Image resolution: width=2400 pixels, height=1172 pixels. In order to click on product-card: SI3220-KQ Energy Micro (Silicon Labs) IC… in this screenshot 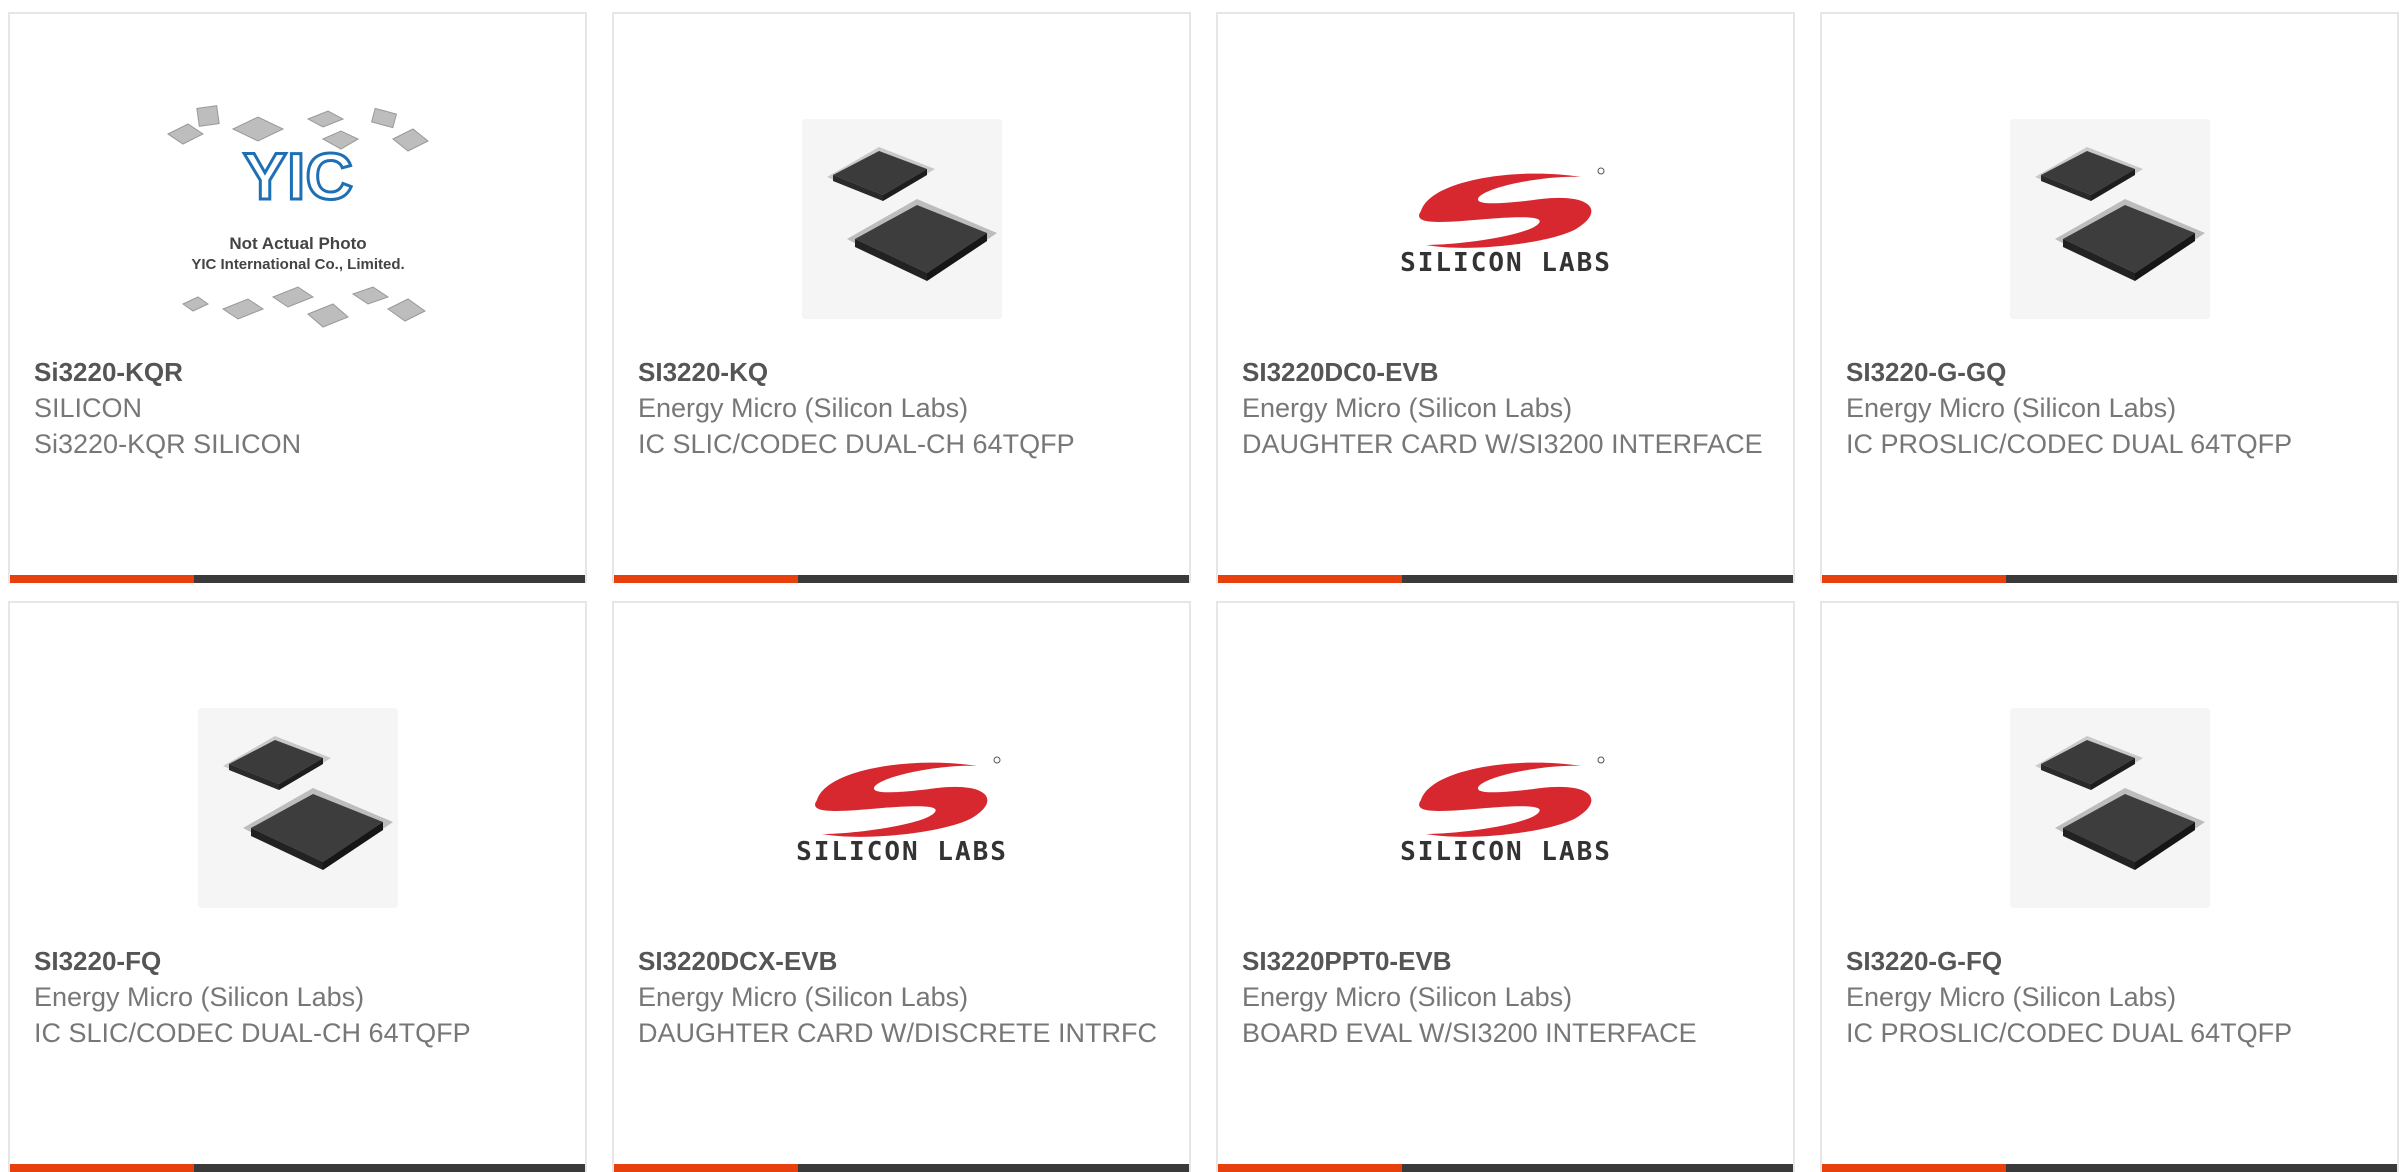, I will do `click(901, 297)`.